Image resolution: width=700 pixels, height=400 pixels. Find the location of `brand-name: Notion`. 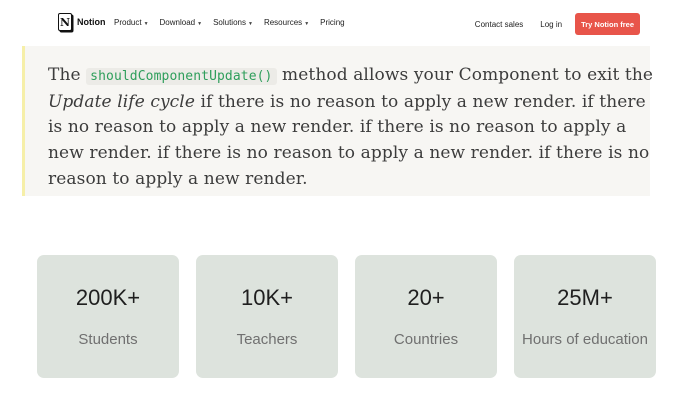

brand-name: Notion is located at coordinates (91, 22).